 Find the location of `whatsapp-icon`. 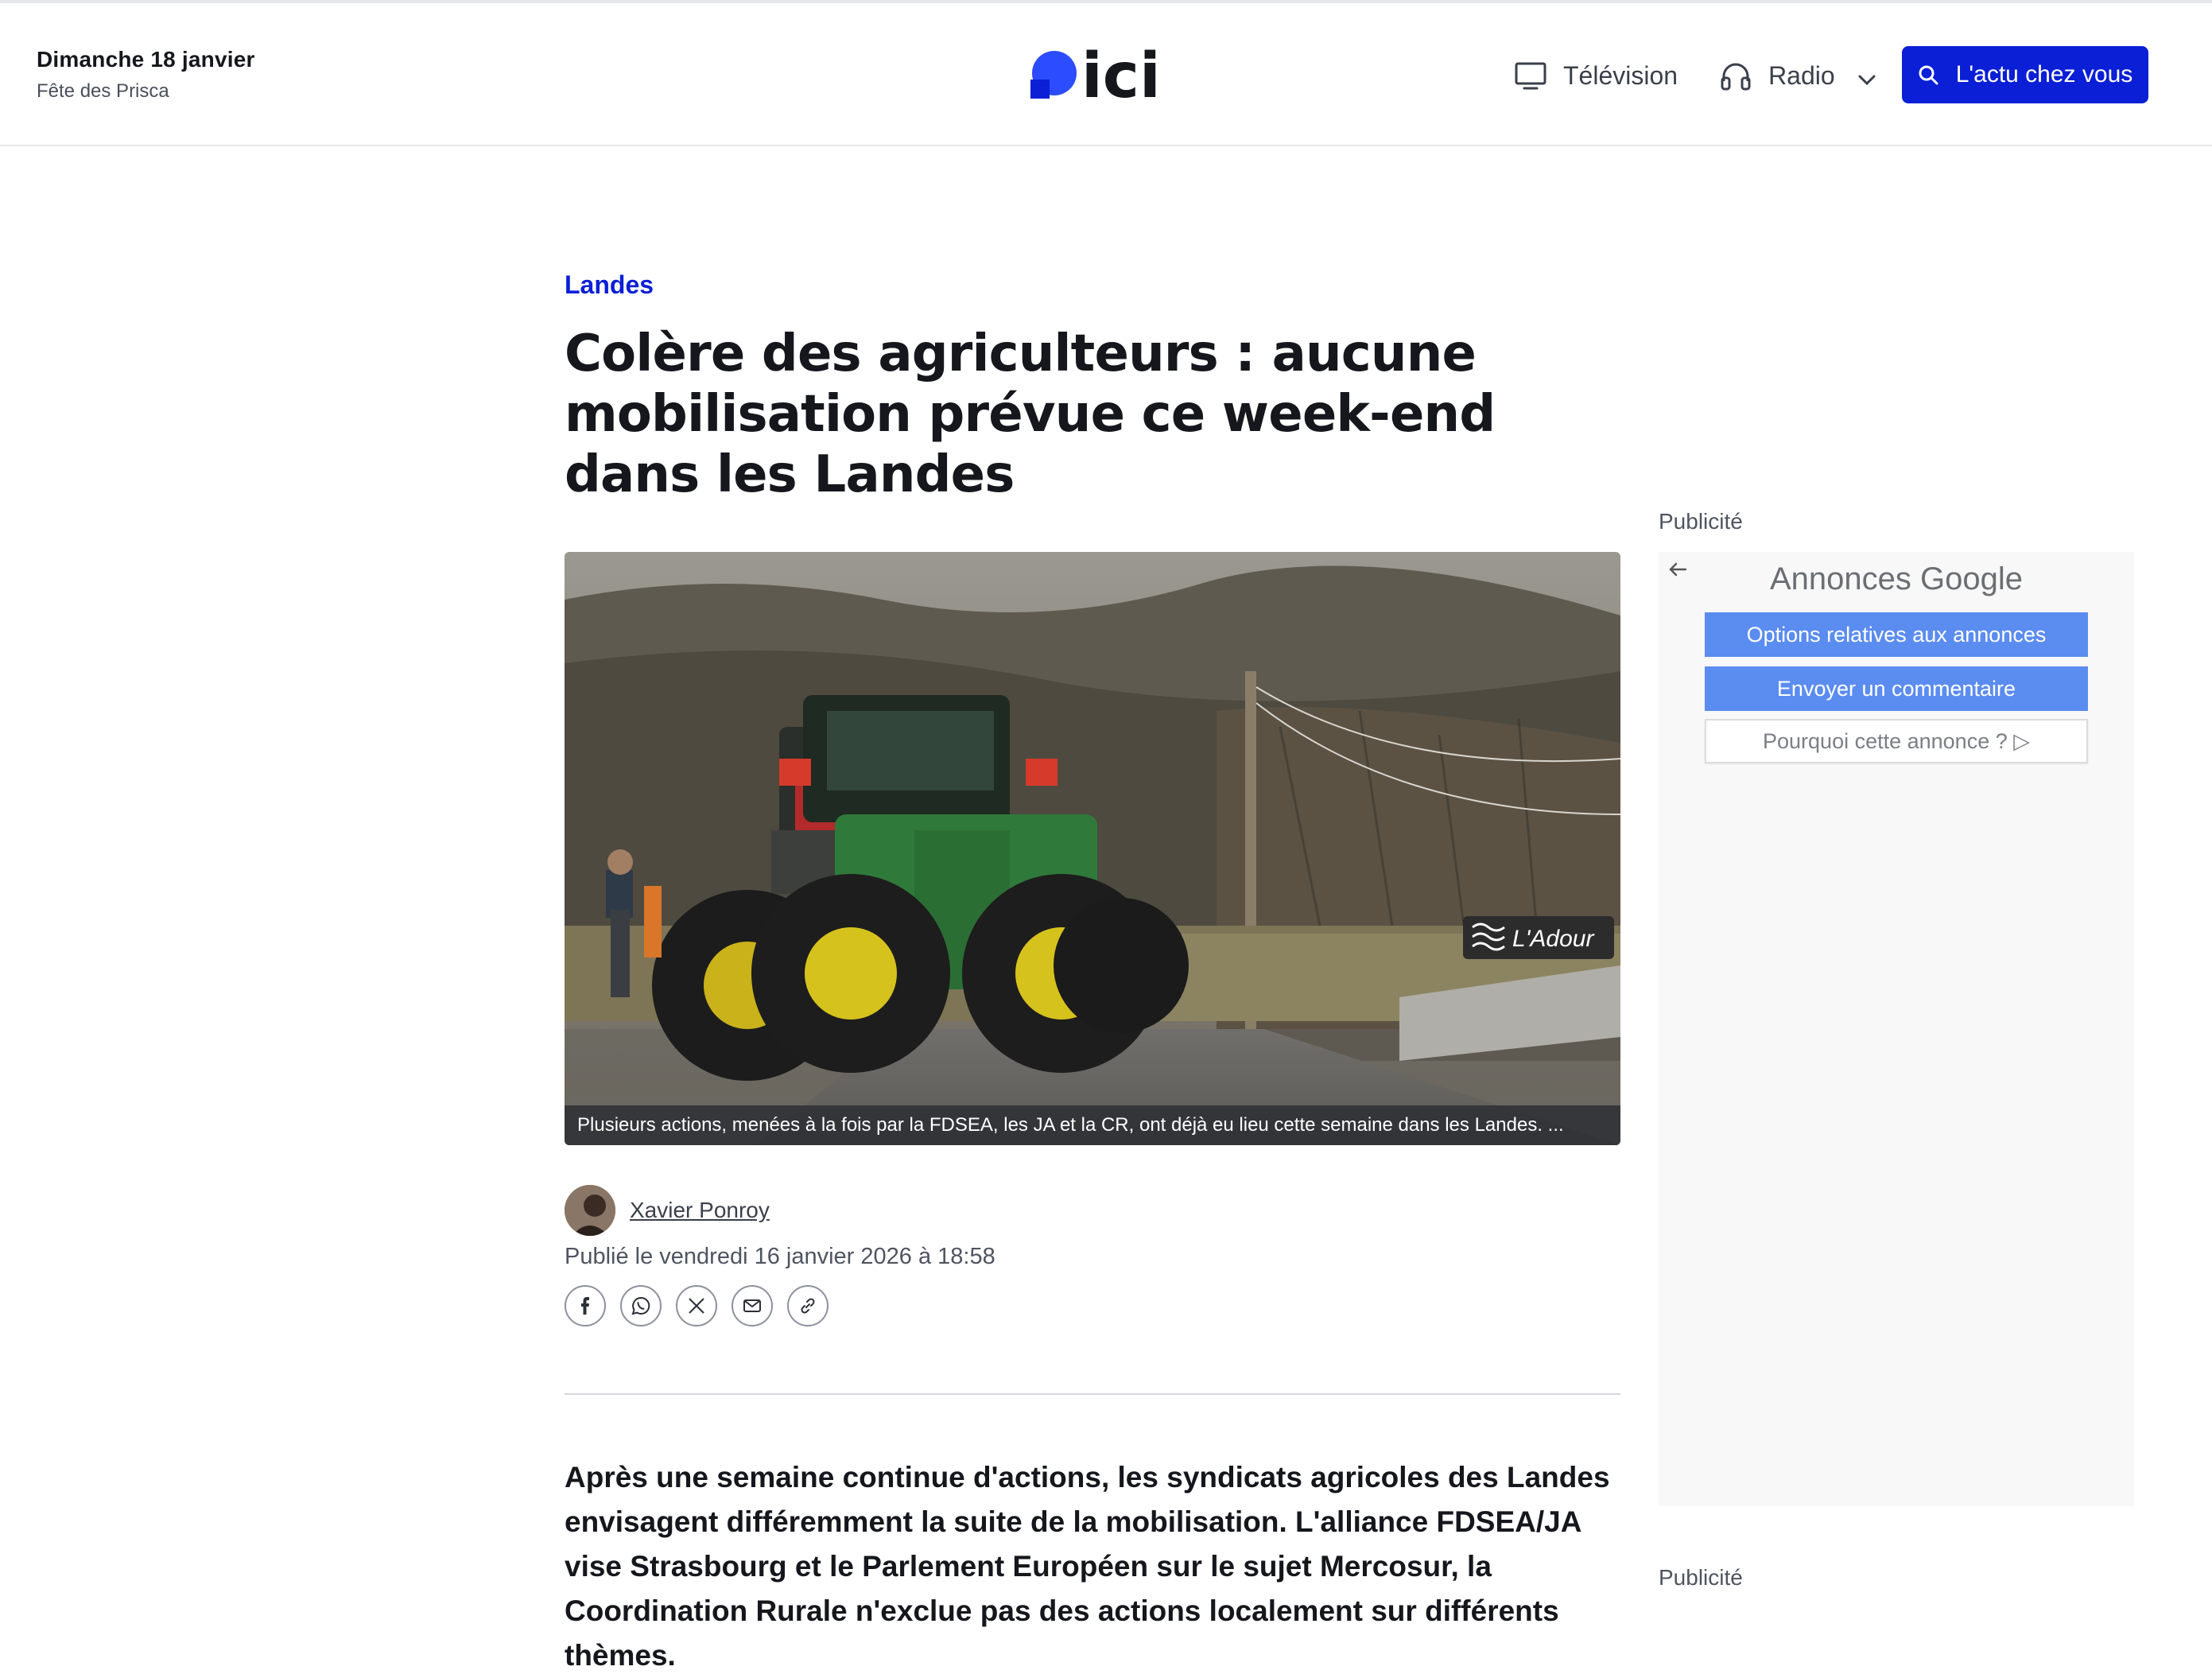

whatsapp-icon is located at coordinates (640, 1305).